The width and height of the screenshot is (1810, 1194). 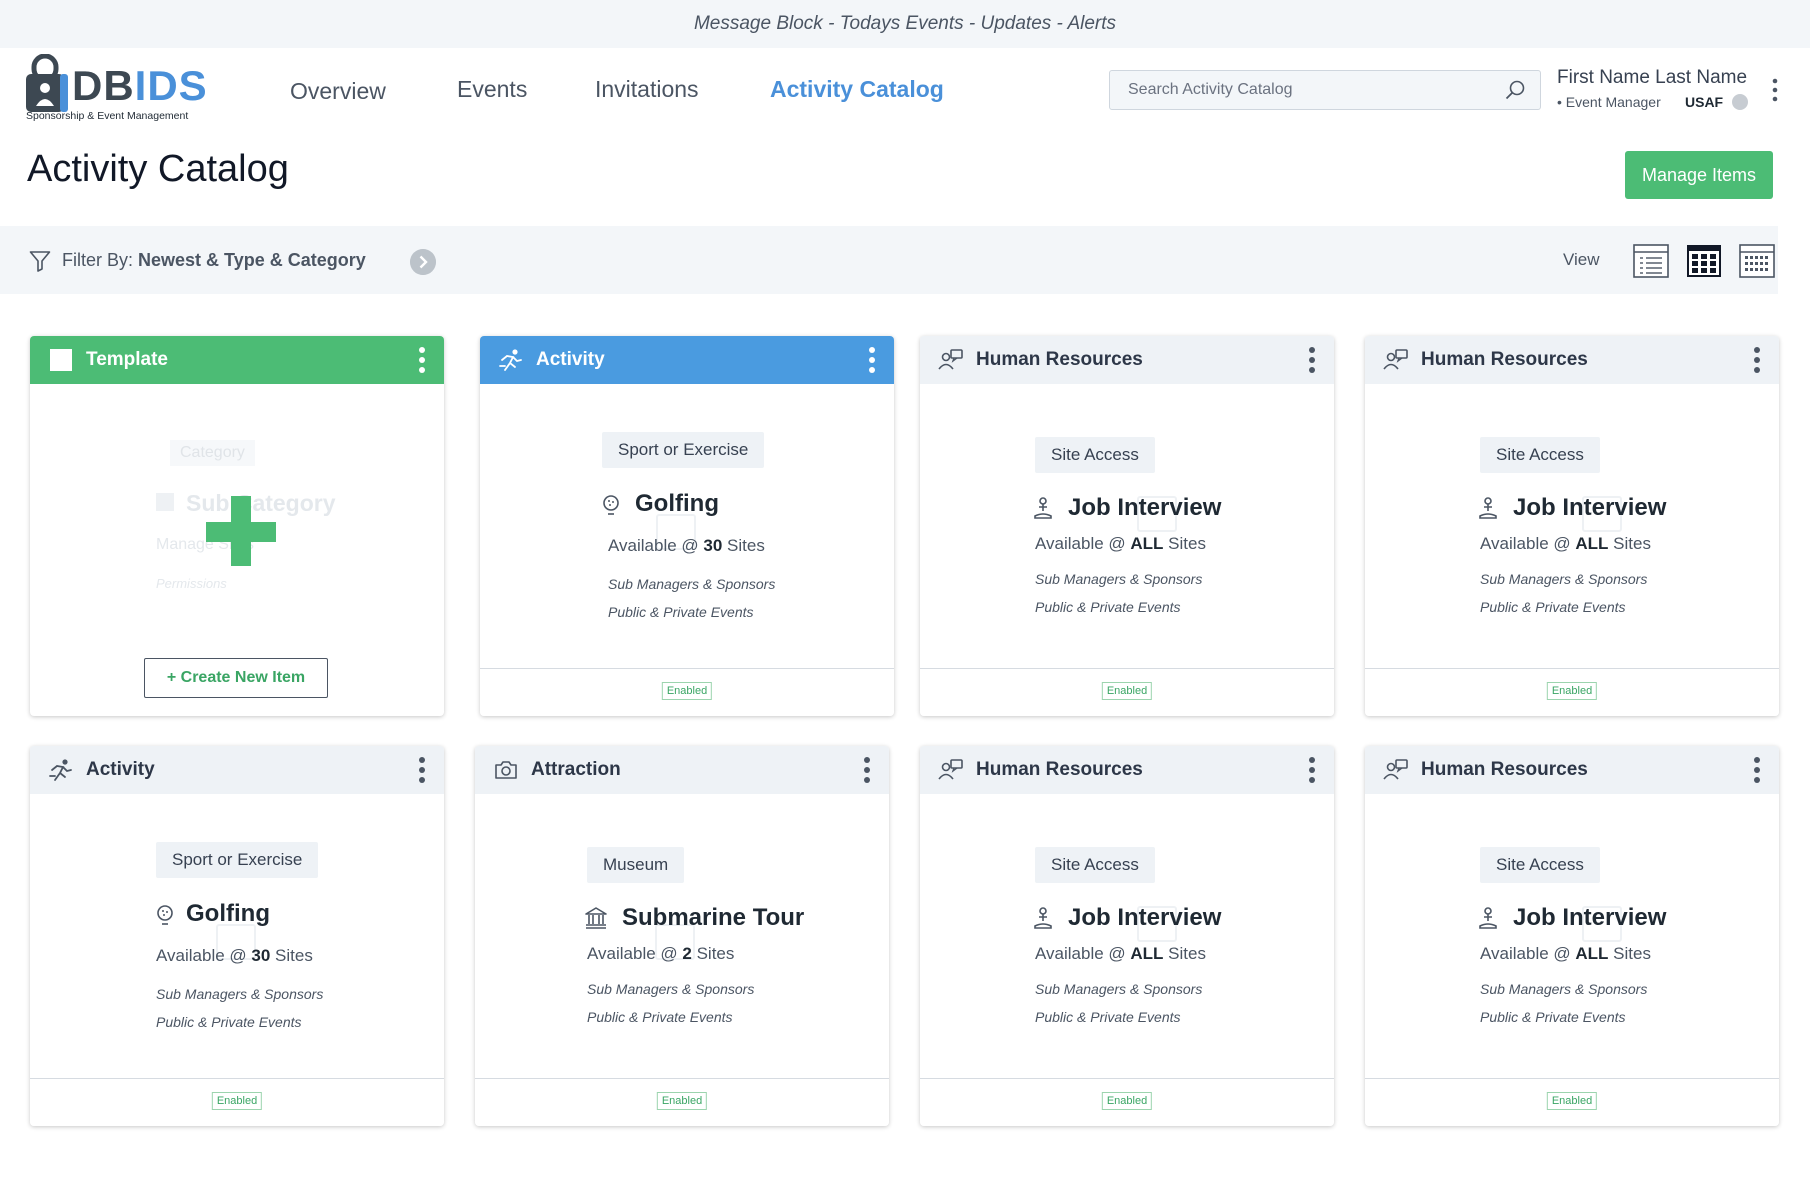 What do you see at coordinates (191, 583) in the screenshot?
I see `ghost-permissions: Permissions` at bounding box center [191, 583].